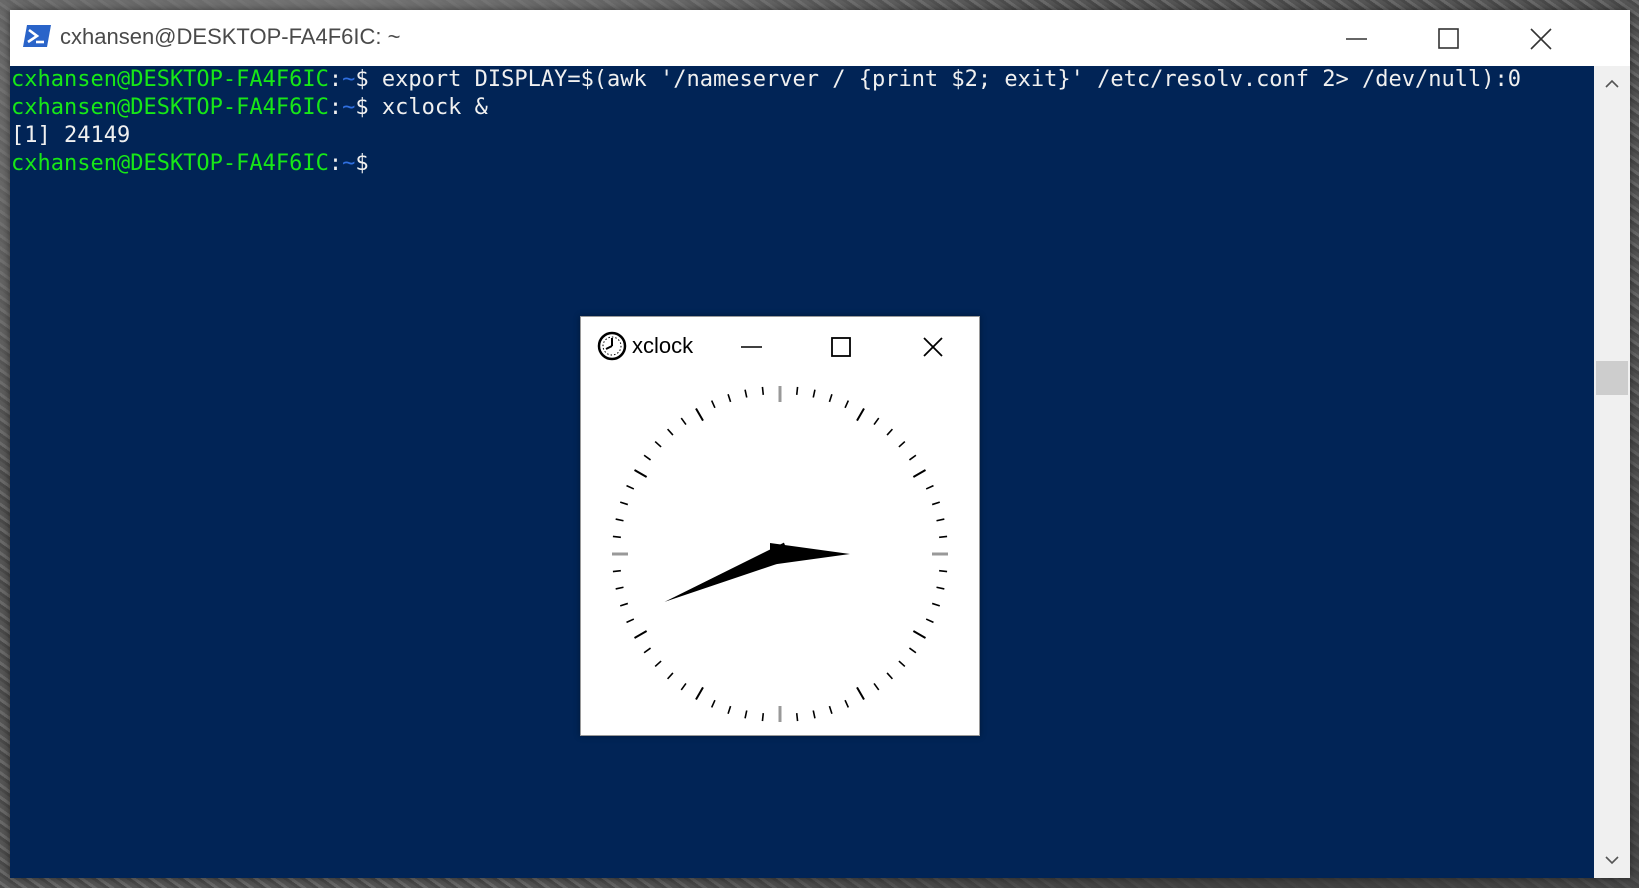 The height and width of the screenshot is (888, 1639). What do you see at coordinates (1612, 92) in the screenshot?
I see `chevron-up-icon` at bounding box center [1612, 92].